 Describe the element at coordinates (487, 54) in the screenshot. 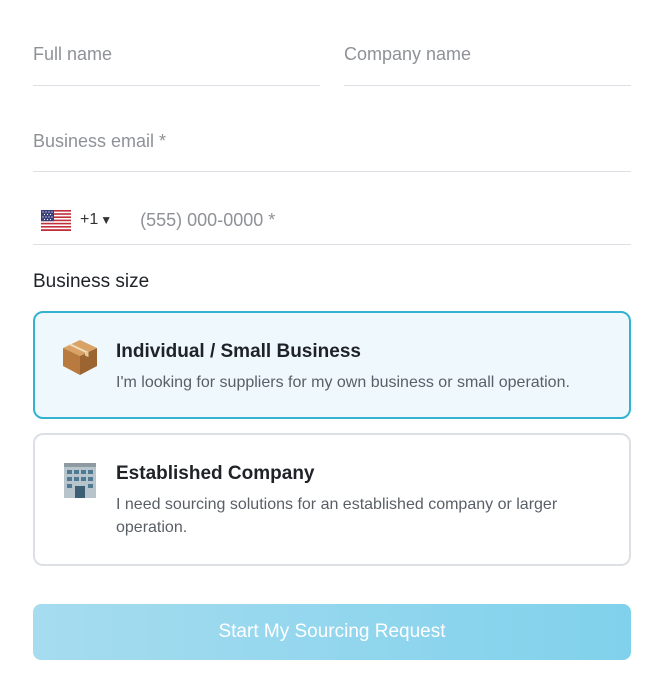

I see `company-name-input` at that location.